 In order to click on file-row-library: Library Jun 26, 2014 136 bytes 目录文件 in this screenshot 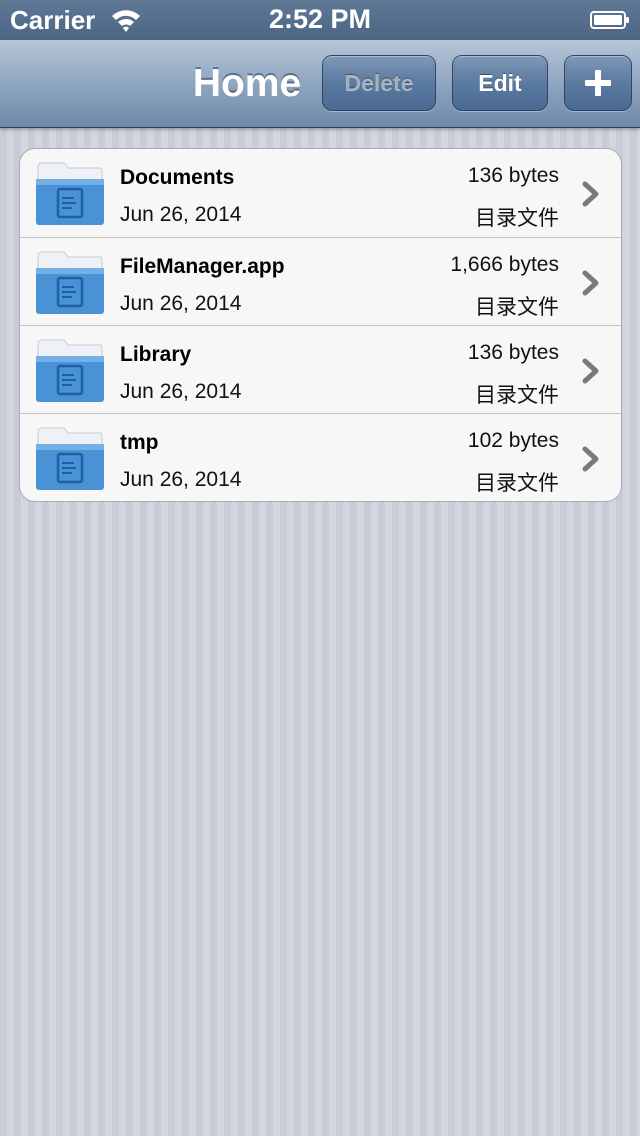, I will do `click(320, 369)`.